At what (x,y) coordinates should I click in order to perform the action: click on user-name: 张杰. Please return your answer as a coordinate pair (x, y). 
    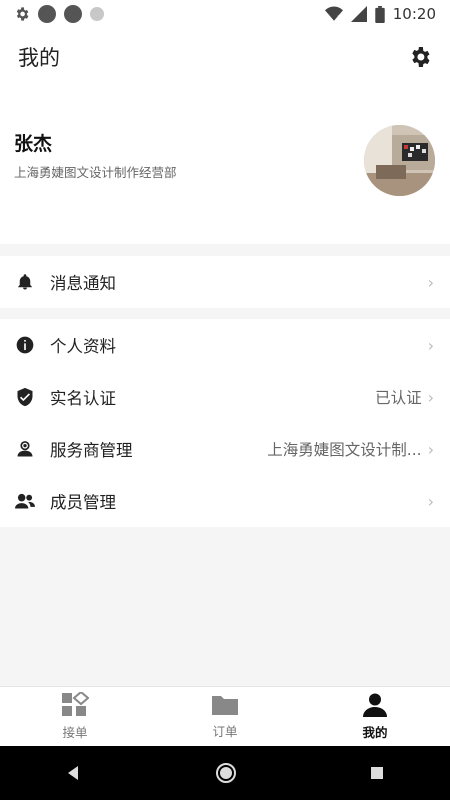
    Looking at the image, I should click on (33, 144).